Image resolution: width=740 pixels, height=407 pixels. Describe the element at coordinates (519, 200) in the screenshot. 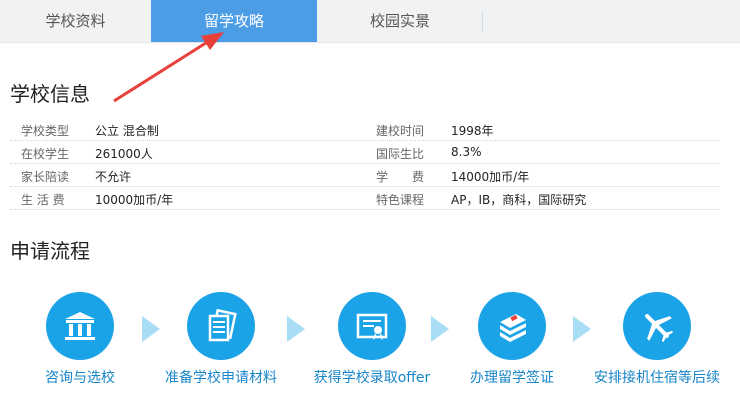

I see `info-value: AP，IB，商科，国际研究` at that location.